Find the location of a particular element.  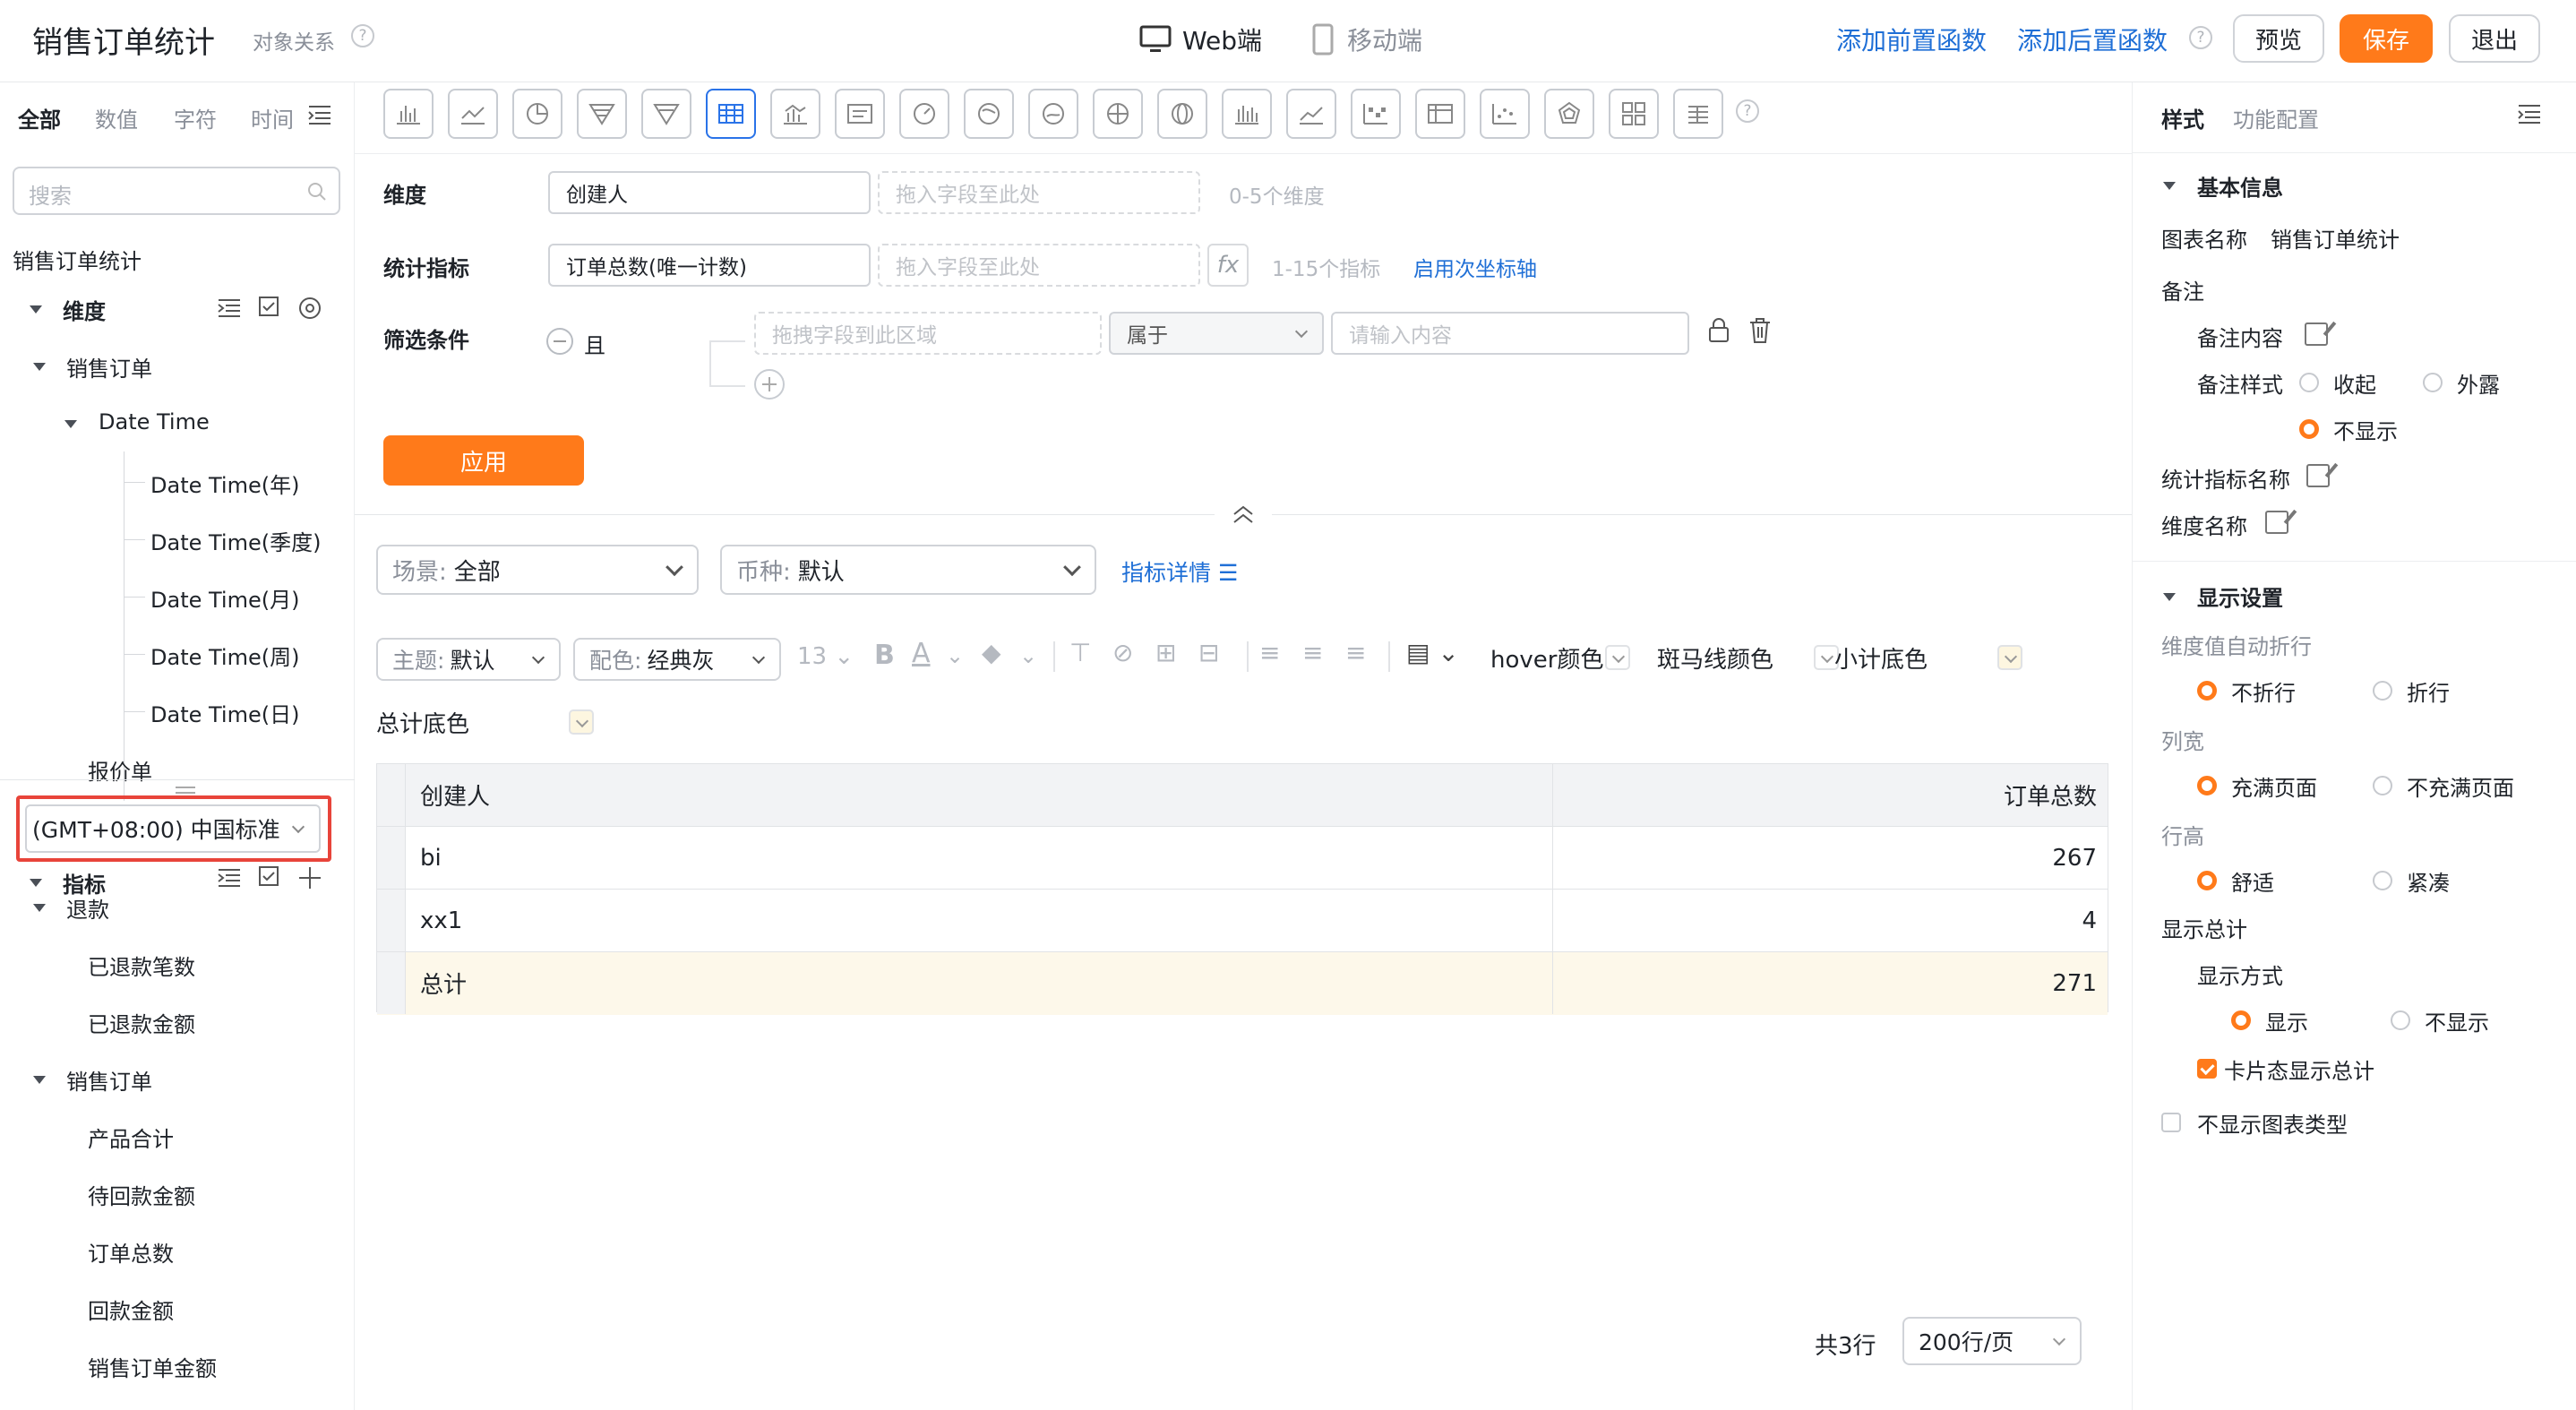

field-datetime-quarter: Date Time(季度) is located at coordinates (235, 540).